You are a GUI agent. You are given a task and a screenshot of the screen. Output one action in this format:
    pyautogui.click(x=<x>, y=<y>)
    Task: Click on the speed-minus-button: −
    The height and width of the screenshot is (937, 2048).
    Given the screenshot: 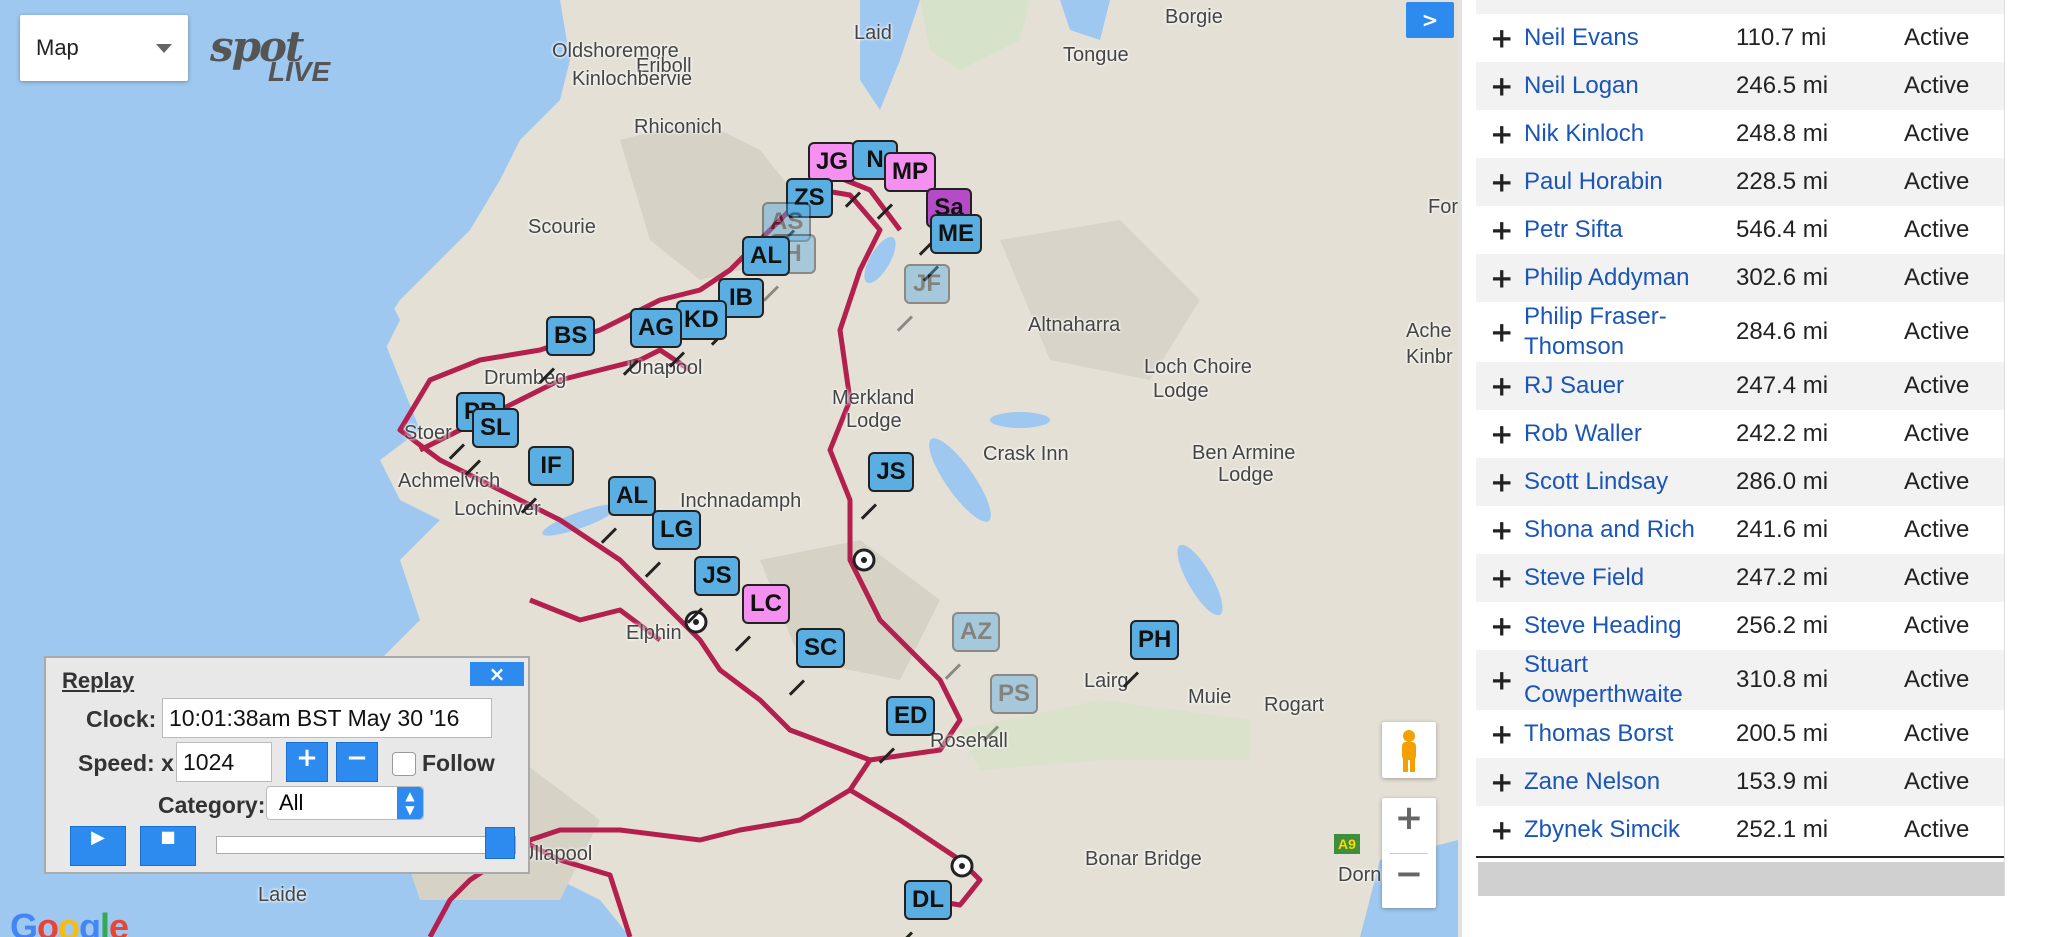 What is the action you would take?
    pyautogui.click(x=357, y=762)
    